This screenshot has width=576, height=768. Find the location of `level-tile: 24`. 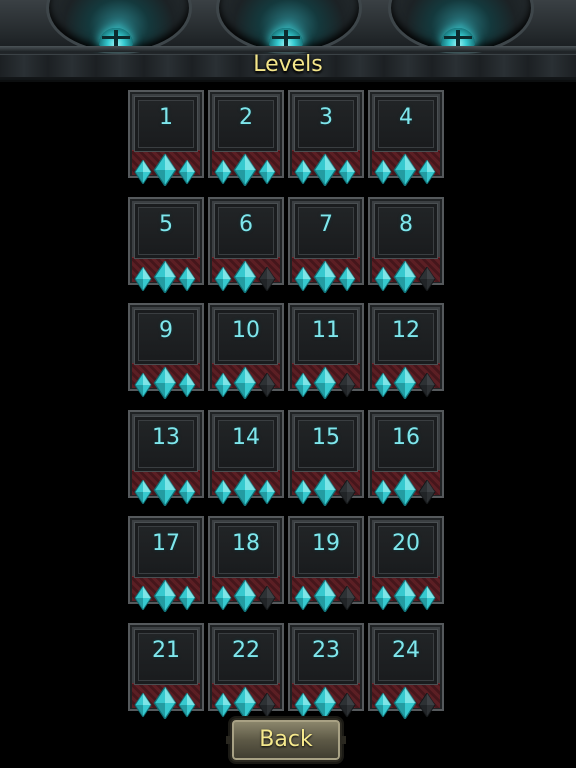

level-tile: 24 is located at coordinates (406, 670).